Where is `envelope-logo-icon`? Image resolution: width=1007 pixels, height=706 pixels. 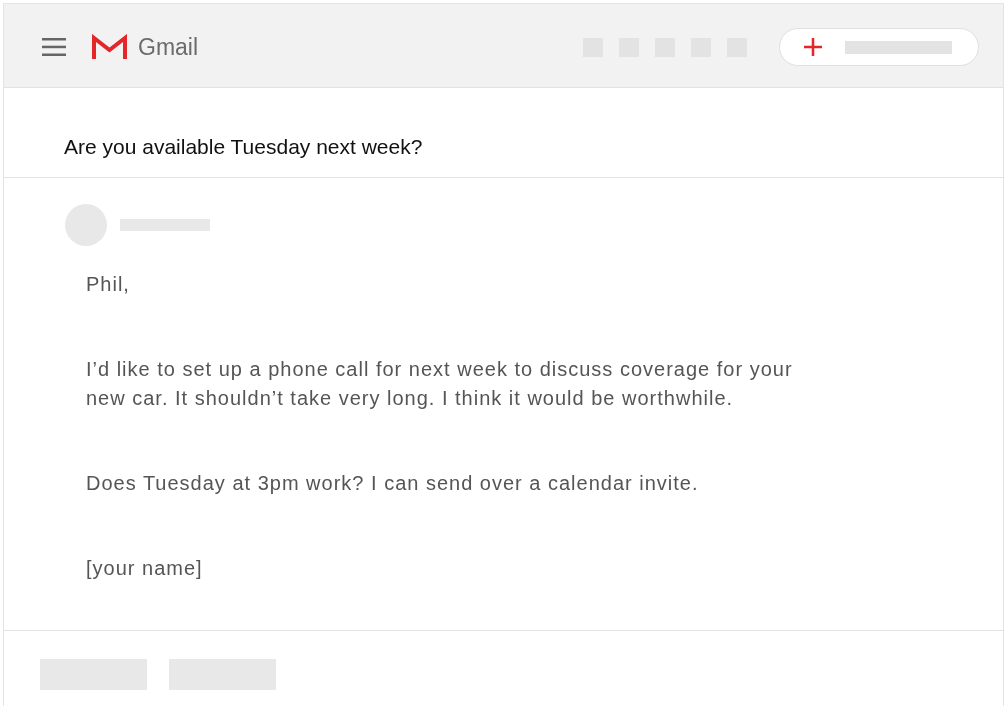 envelope-logo-icon is located at coordinates (109, 47).